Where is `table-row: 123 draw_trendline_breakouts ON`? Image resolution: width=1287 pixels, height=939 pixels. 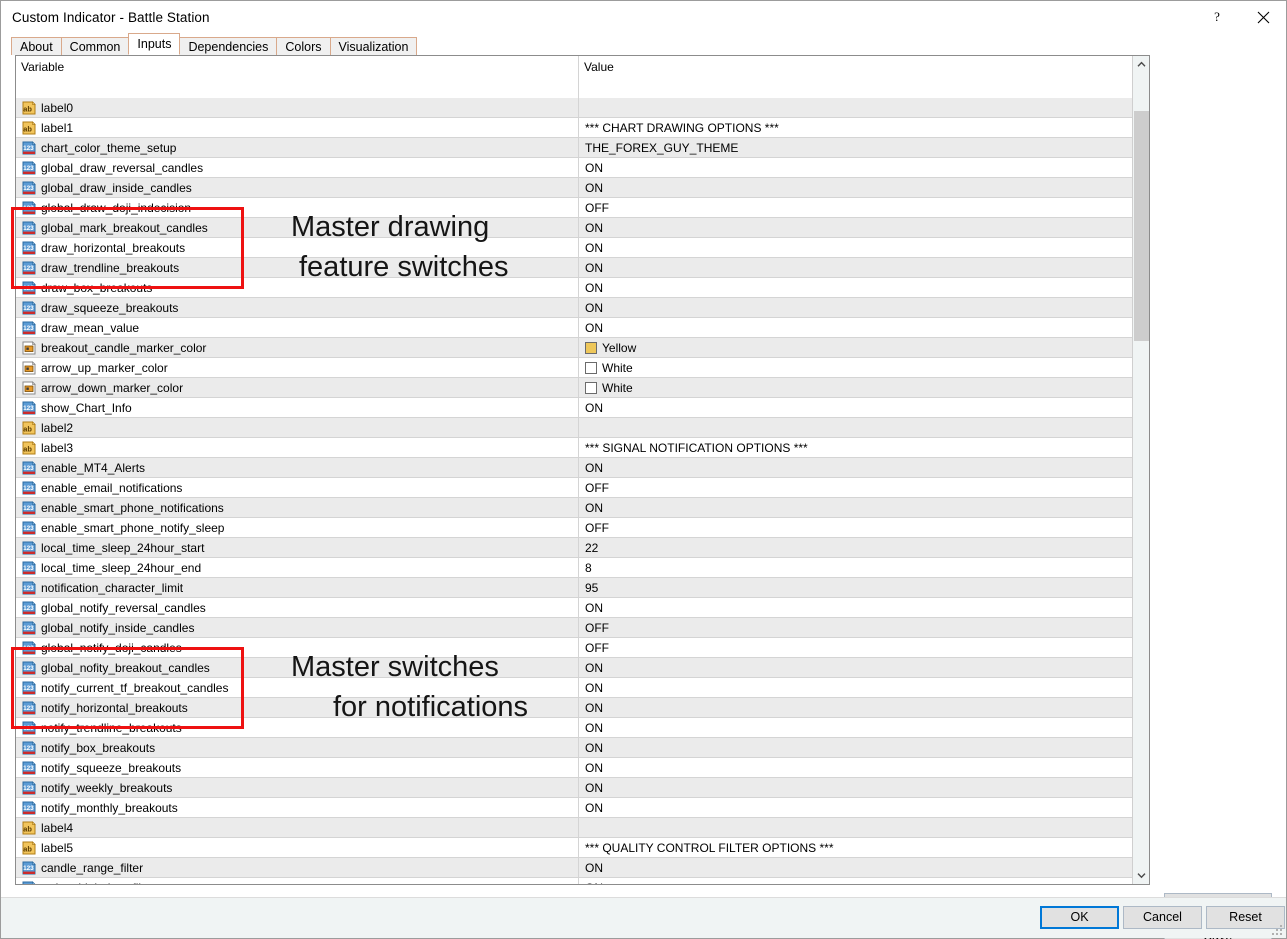 table-row: 123 draw_trendline_breakouts ON is located at coordinates (574, 268).